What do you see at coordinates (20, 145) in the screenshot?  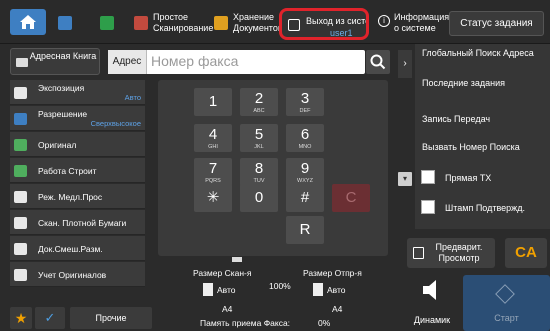 I see `original-icon` at bounding box center [20, 145].